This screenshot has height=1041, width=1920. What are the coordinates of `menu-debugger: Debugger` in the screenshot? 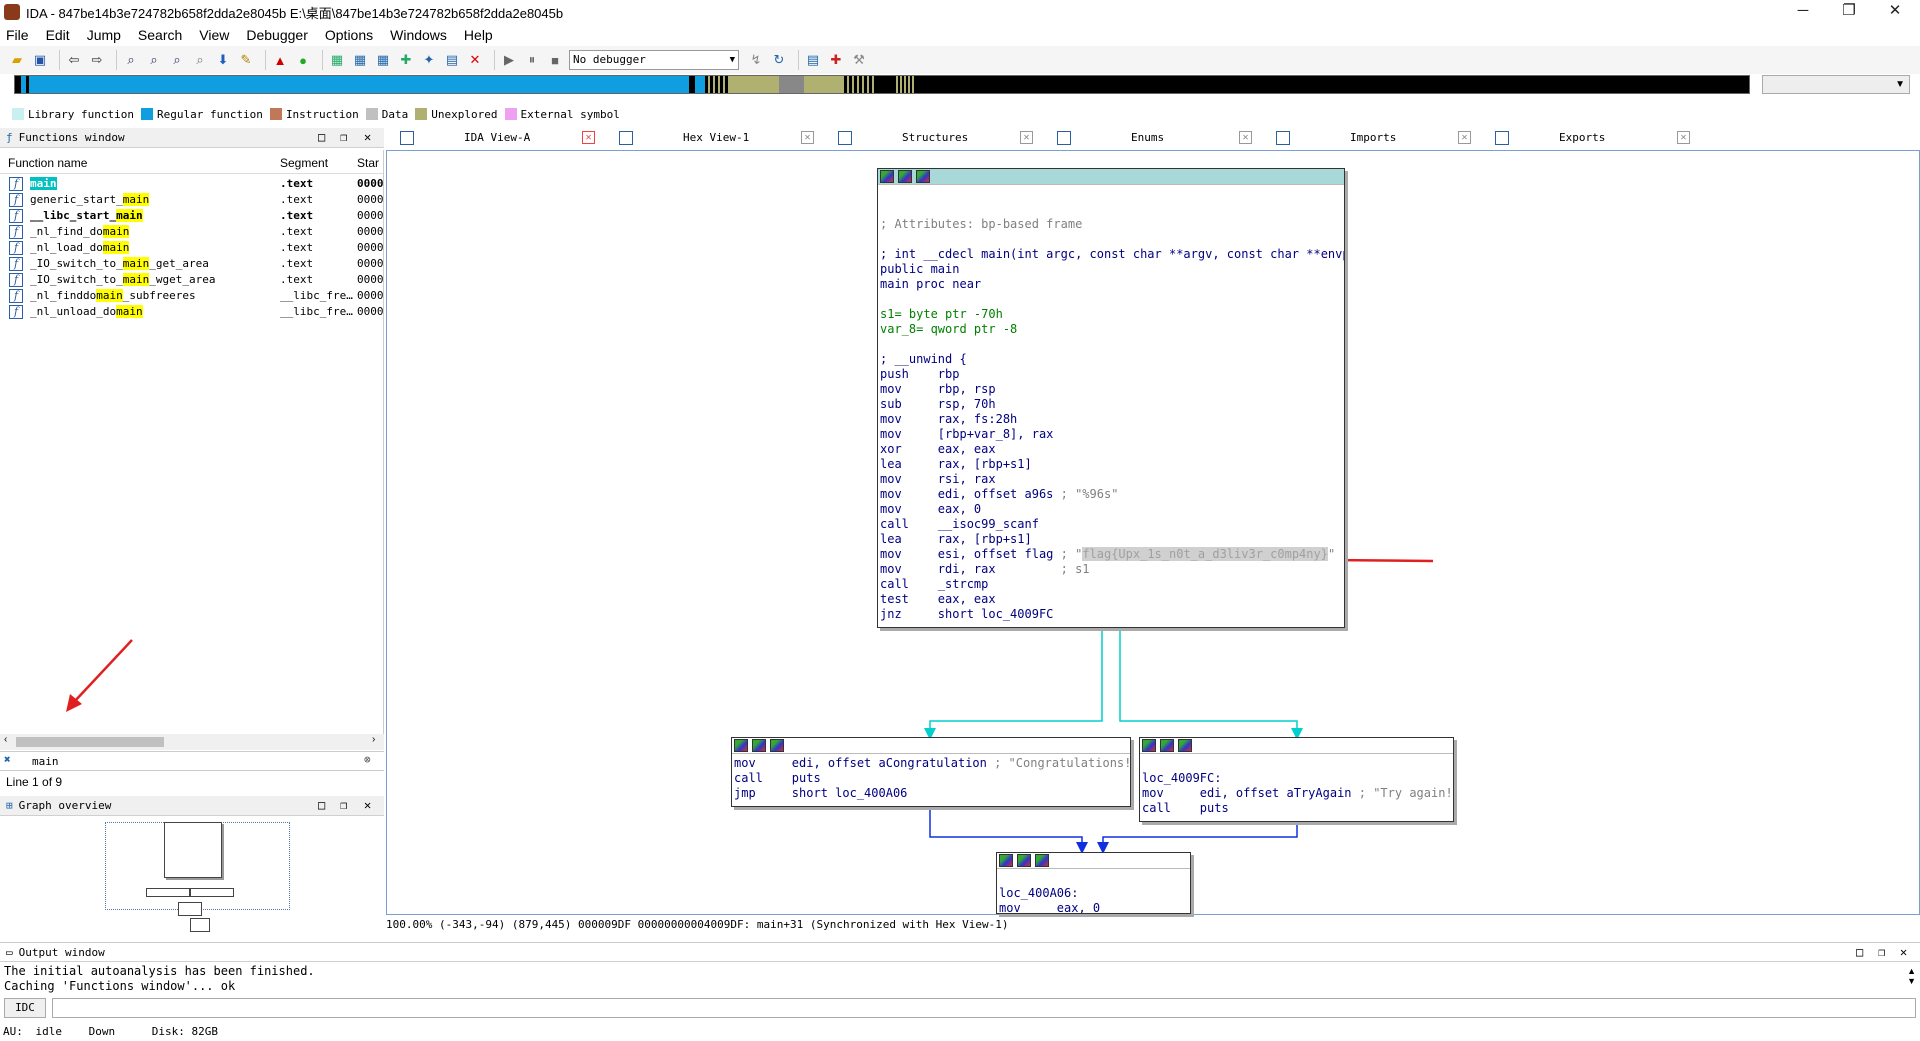 It's located at (277, 35).